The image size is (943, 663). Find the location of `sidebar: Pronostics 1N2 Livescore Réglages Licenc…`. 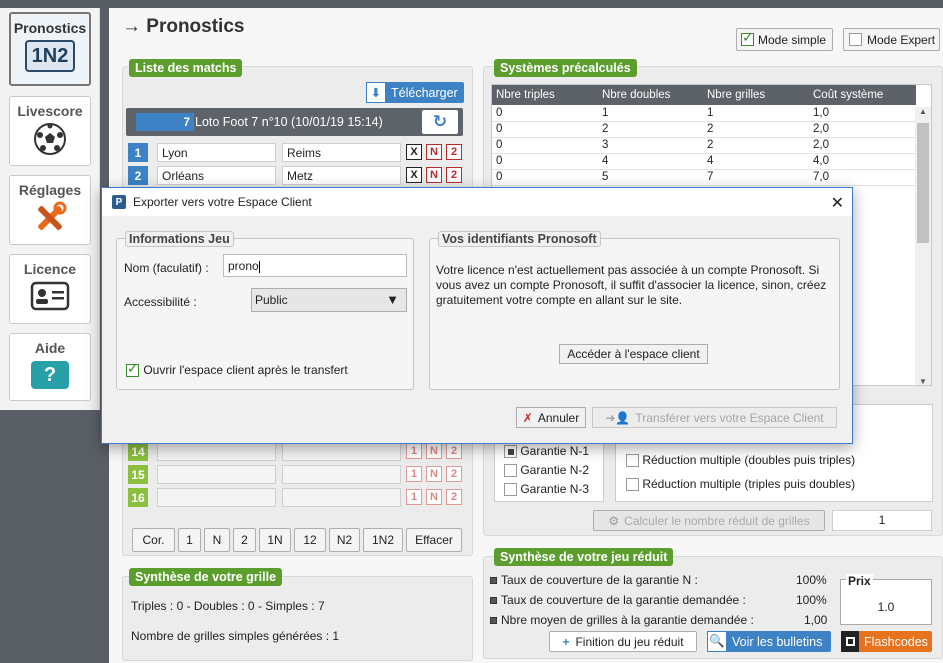

sidebar: Pronostics 1N2 Livescore Réglages Licenc… is located at coordinates (50, 209).